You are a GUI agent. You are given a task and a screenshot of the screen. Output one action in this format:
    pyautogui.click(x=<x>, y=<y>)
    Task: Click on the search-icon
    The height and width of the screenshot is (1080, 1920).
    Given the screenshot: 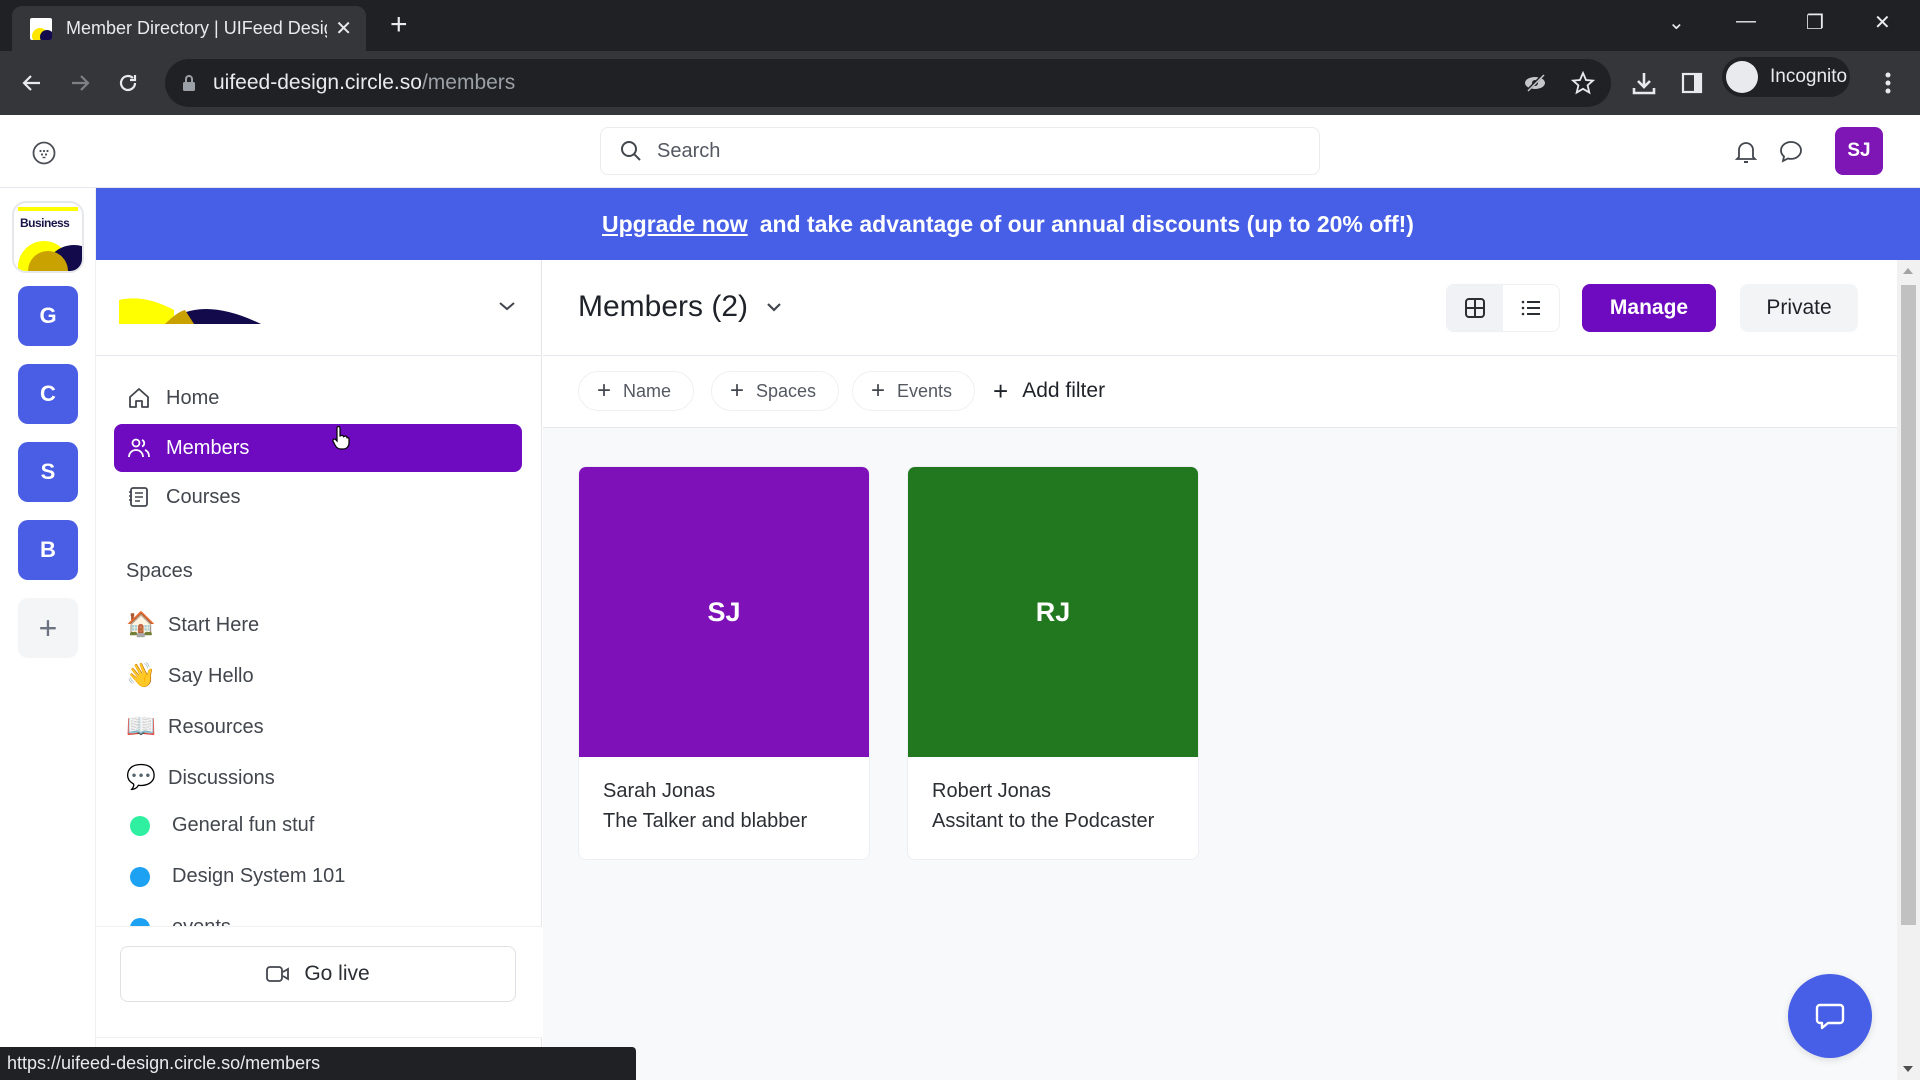 What is the action you would take?
    pyautogui.click(x=631, y=151)
    